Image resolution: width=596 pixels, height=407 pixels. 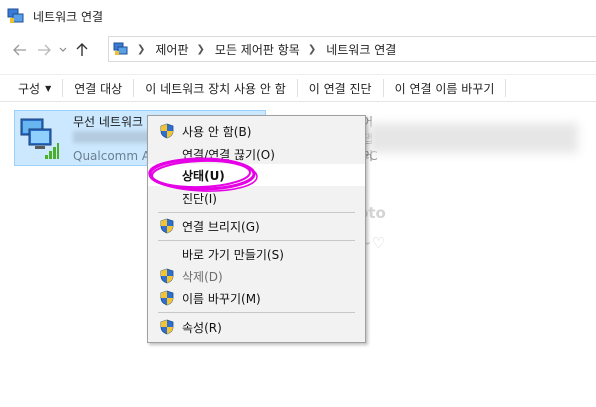 I want to click on network-connections-icon, so click(x=16, y=16).